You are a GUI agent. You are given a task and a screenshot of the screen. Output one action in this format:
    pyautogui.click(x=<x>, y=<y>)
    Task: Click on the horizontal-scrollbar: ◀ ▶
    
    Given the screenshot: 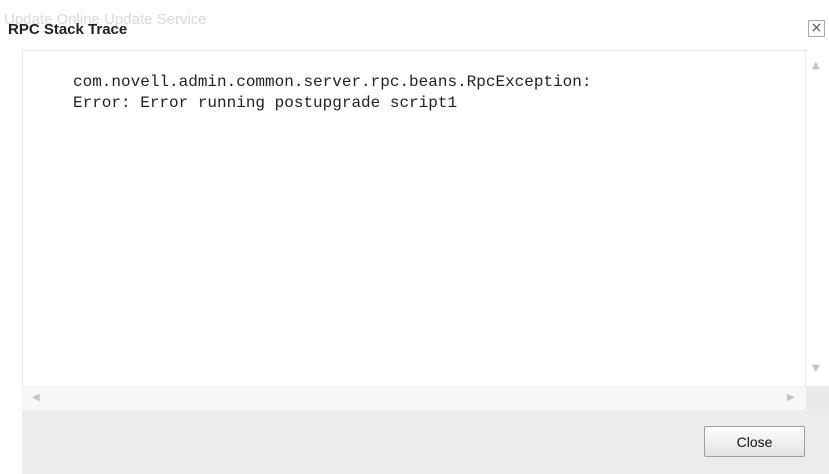 What is the action you would take?
    pyautogui.click(x=414, y=398)
    